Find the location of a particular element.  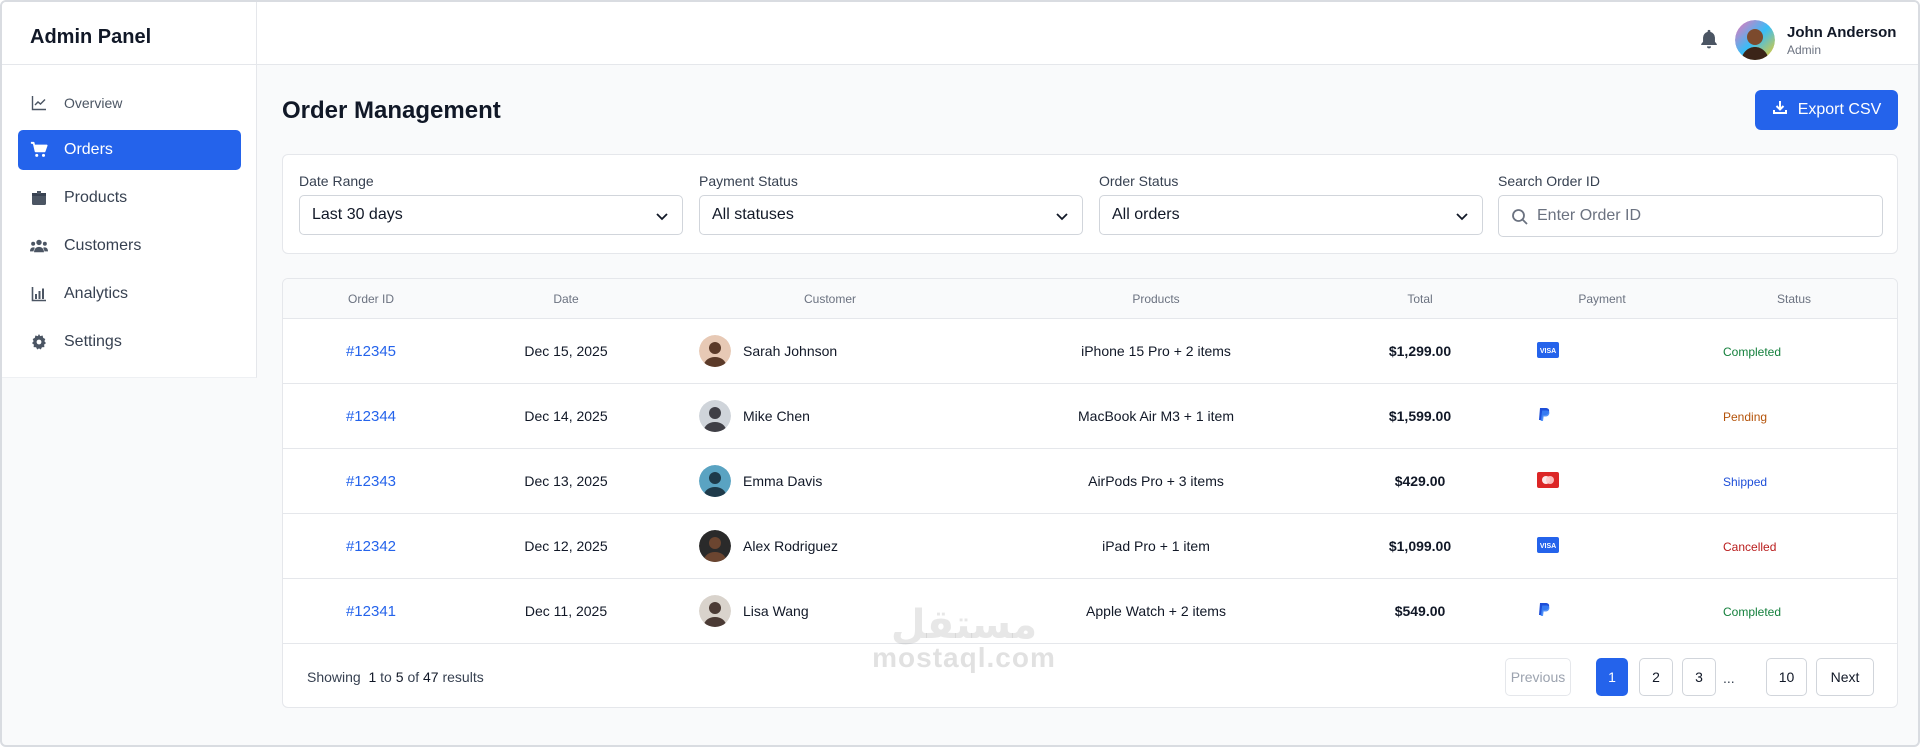

search-icon is located at coordinates (1520, 217).